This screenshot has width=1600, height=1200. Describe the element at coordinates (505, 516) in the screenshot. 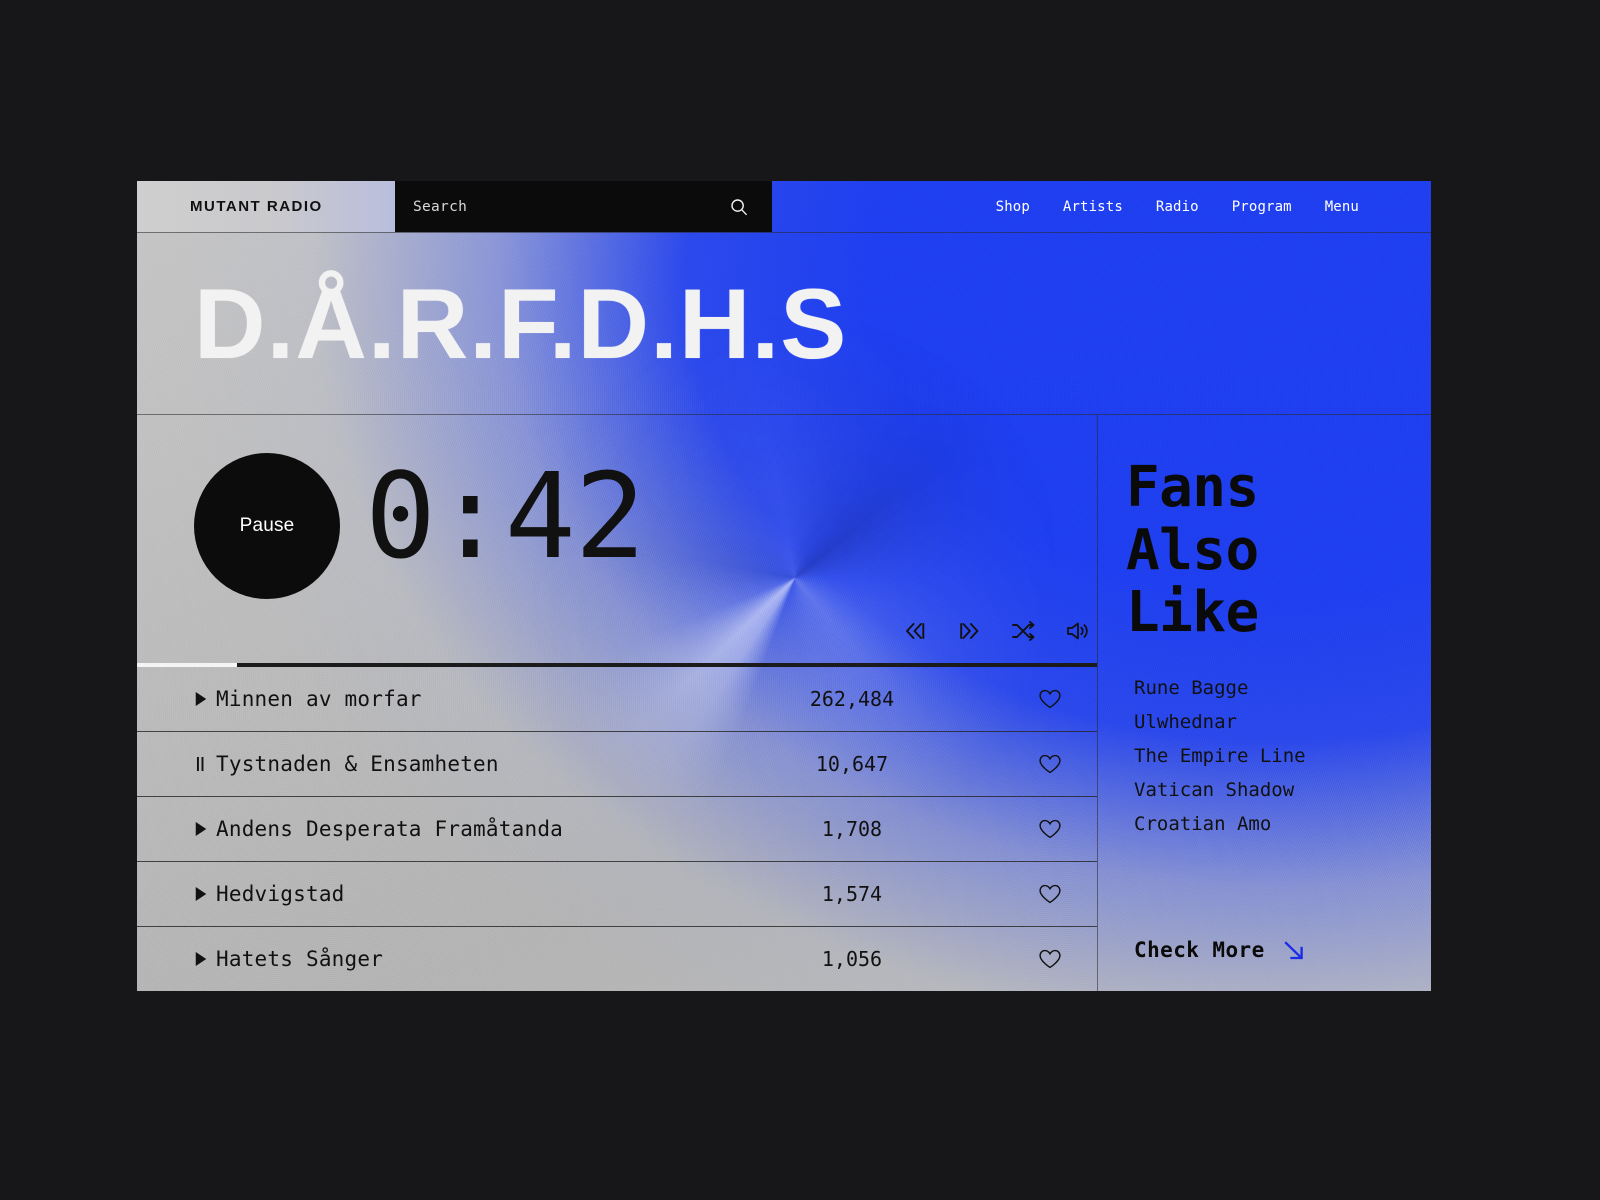

I see `timecode-display: 0:42` at that location.